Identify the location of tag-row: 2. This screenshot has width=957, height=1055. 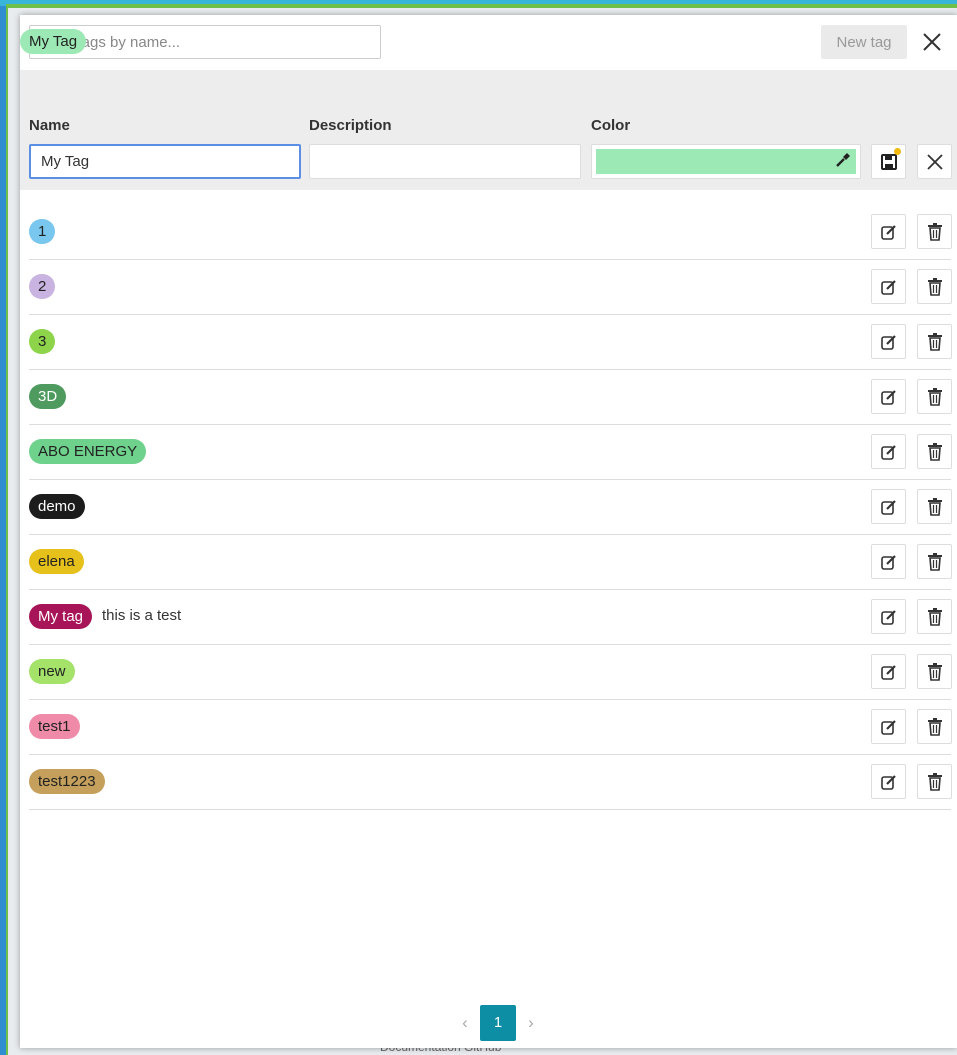
(490, 287).